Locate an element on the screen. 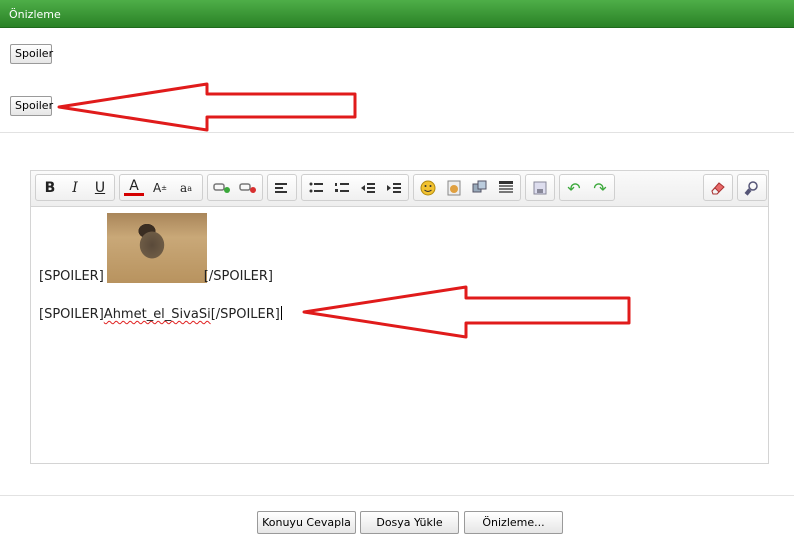 Image resolution: width=794 pixels, height=549 pixels. eraser-icon is located at coordinates (718, 188).